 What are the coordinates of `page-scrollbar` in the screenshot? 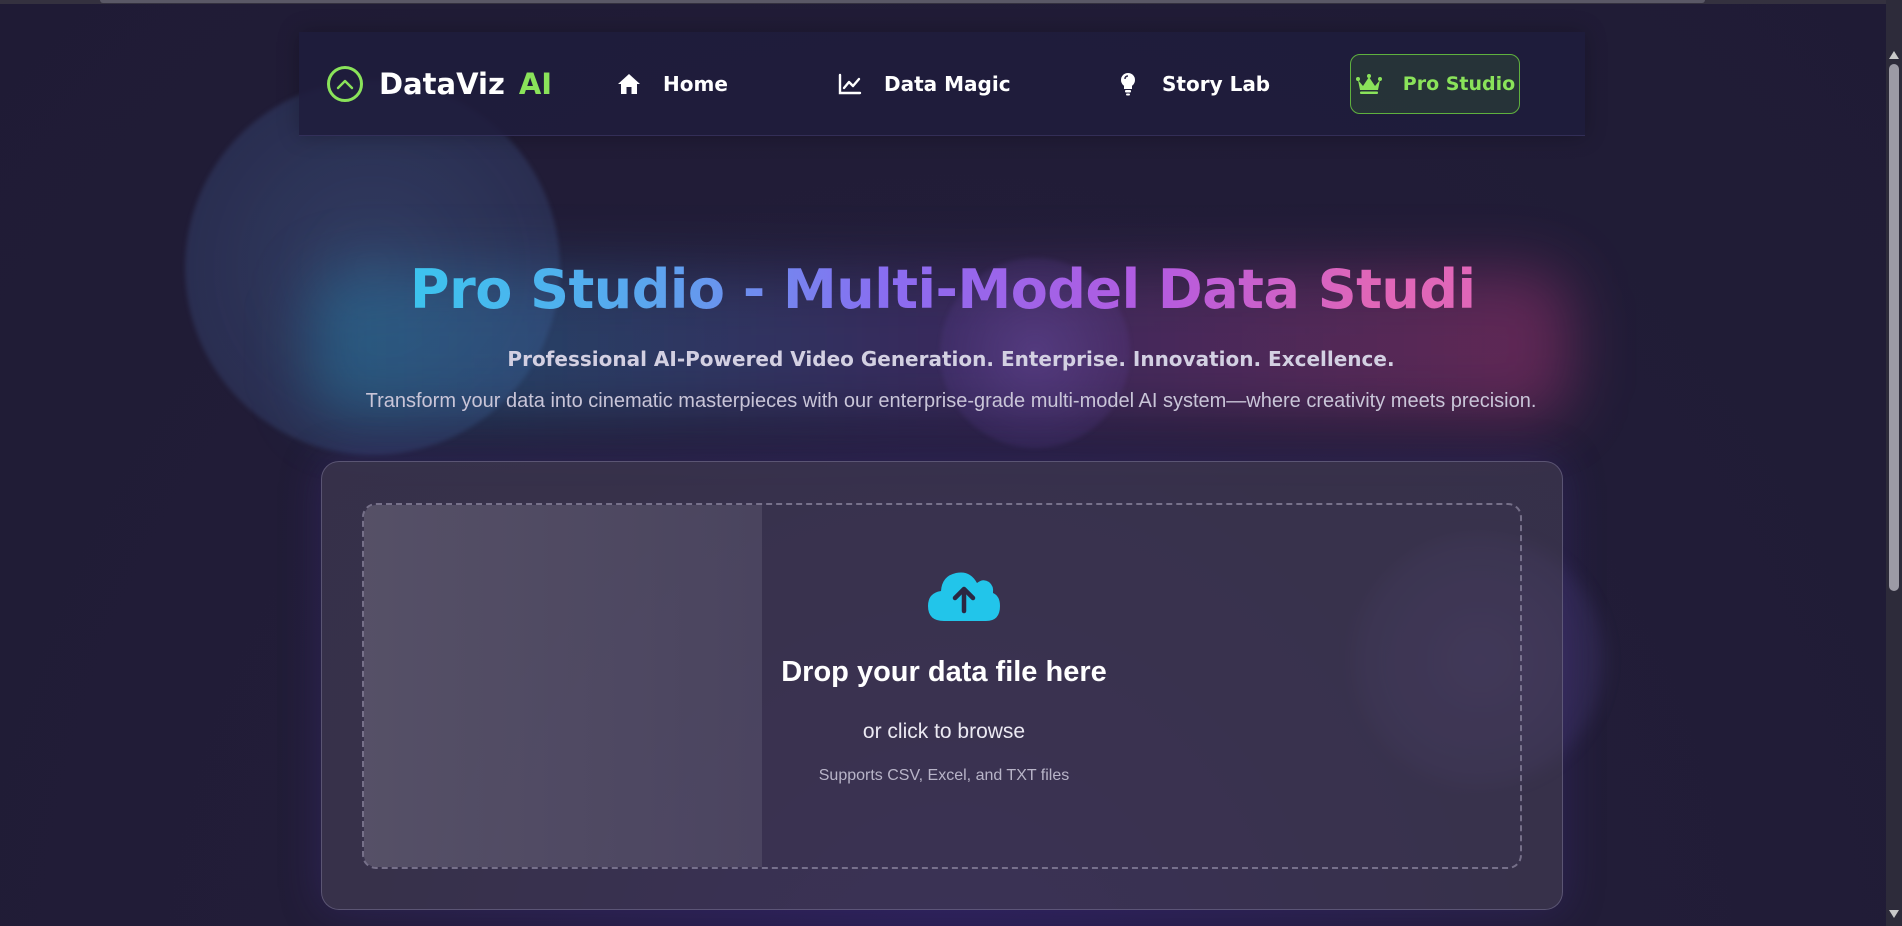 It's located at (1894, 463).